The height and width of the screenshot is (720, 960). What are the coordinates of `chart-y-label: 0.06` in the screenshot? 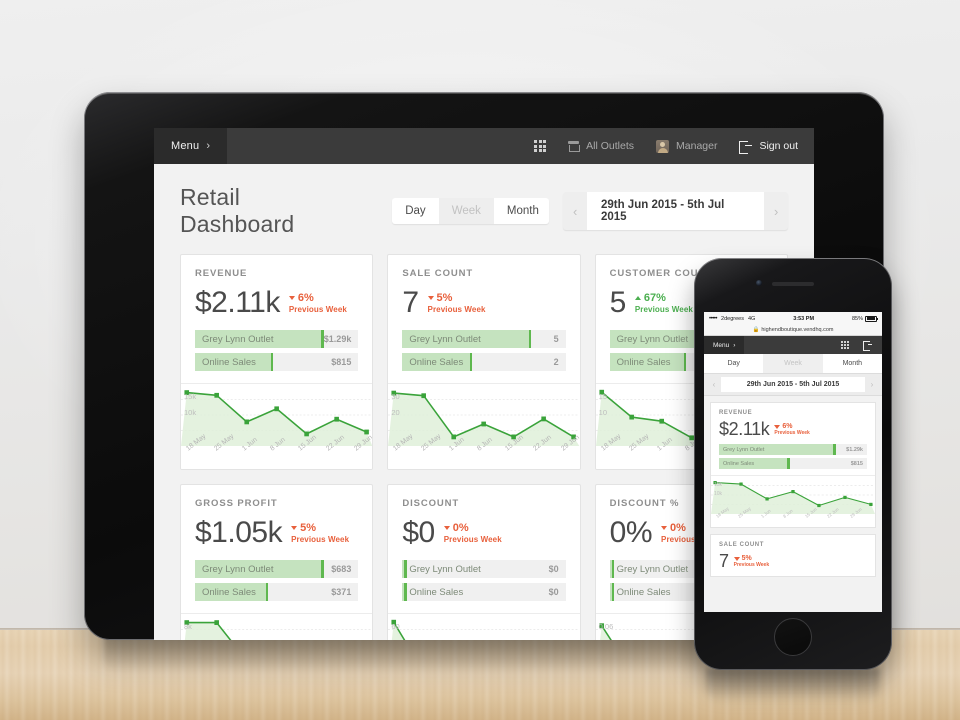 It's located at (606, 626).